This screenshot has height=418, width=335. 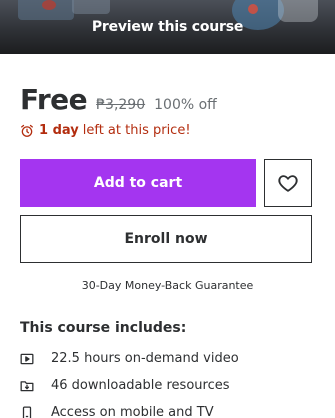 What do you see at coordinates (27, 385) in the screenshot?
I see `download-folder-icon` at bounding box center [27, 385].